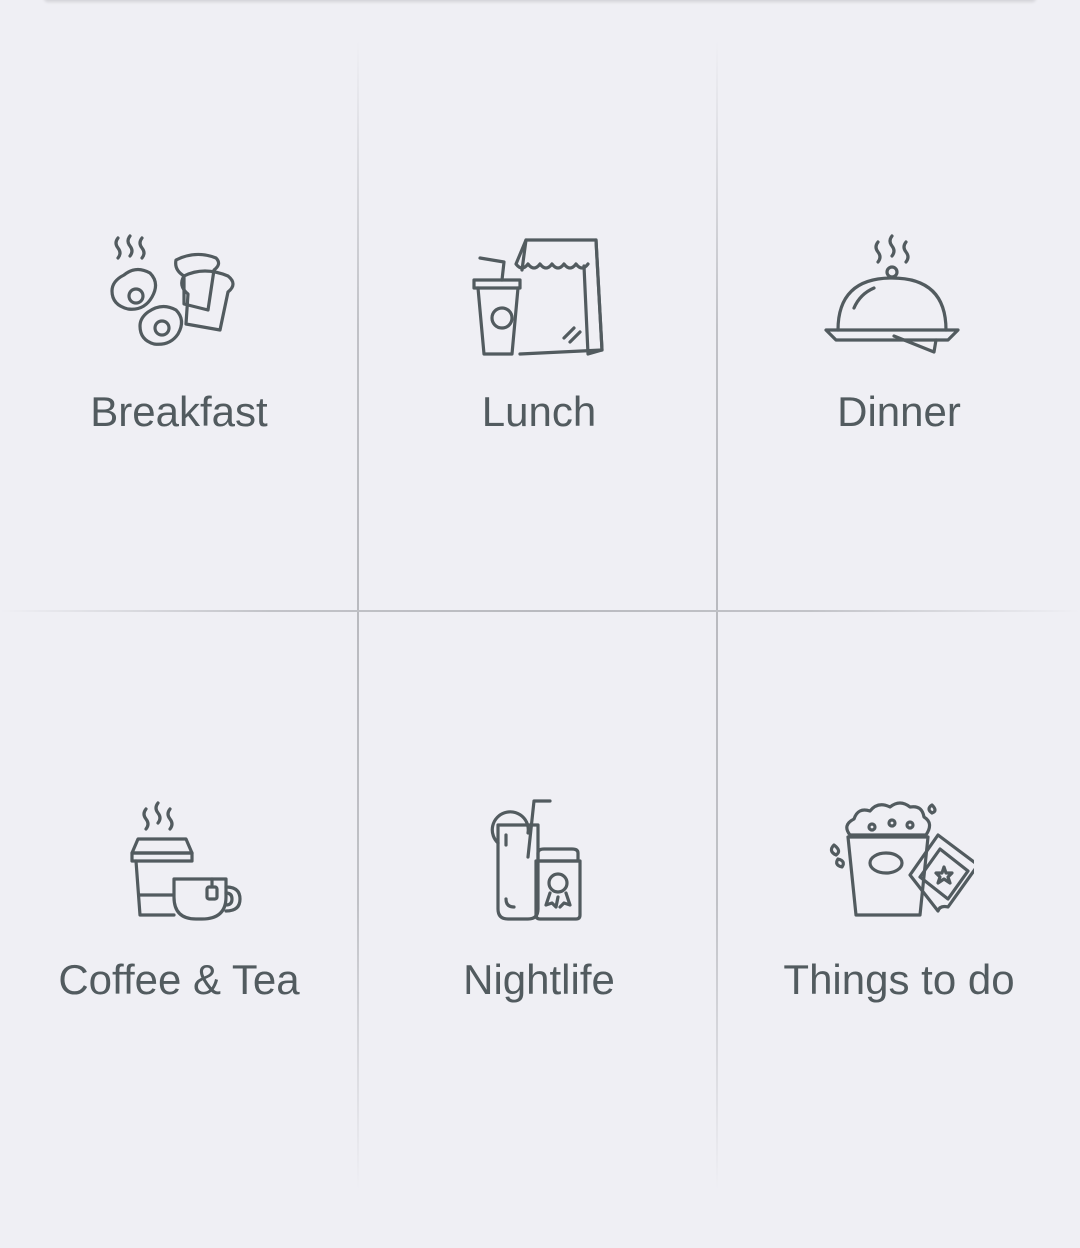 The image size is (1080, 1248). I want to click on coffee-tea-cups-icon, so click(179, 860).